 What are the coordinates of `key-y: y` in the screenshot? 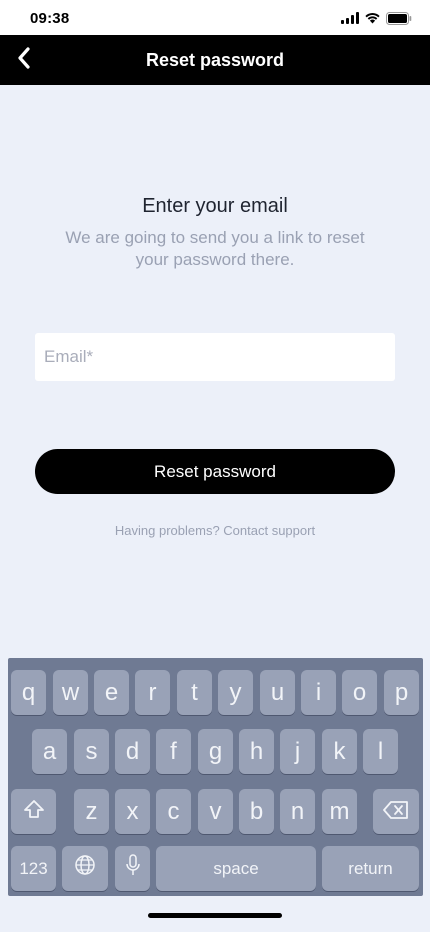 It's located at (235, 692).